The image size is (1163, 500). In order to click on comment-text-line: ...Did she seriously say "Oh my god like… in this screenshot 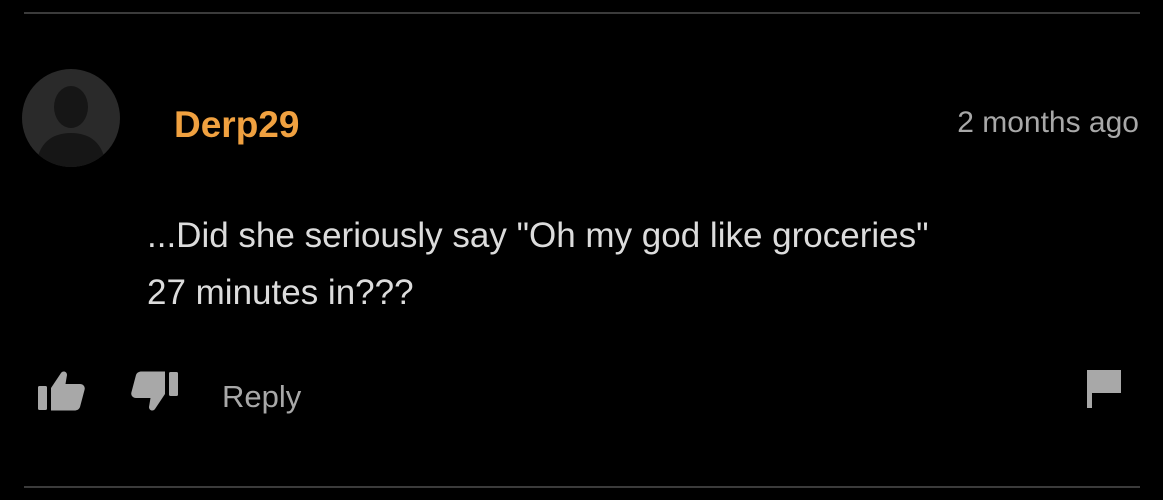, I will do `click(538, 235)`.